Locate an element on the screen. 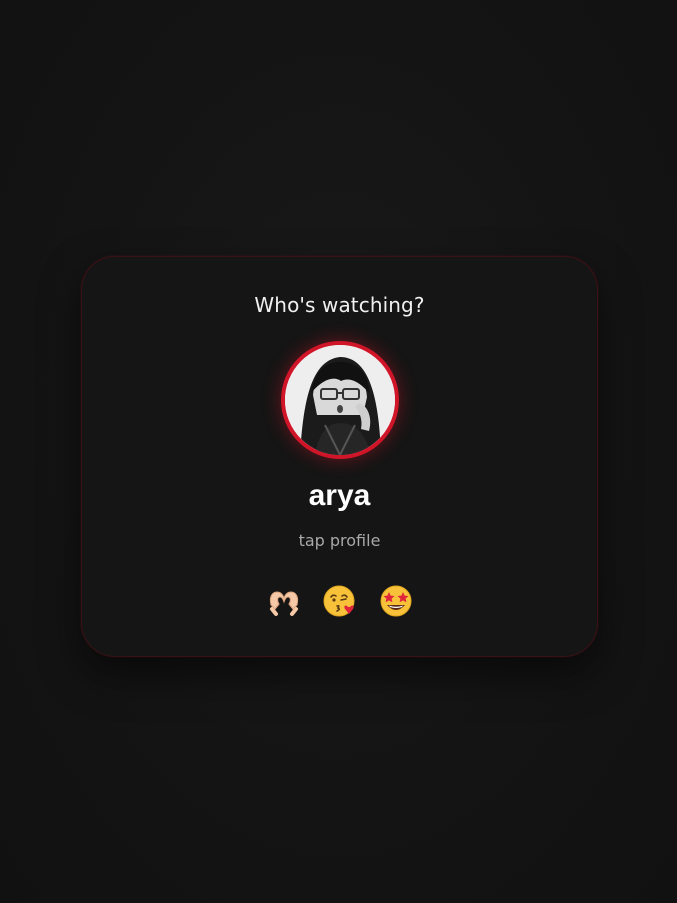 Image resolution: width=677 pixels, height=903 pixels. avatar-illustration is located at coordinates (340, 400).